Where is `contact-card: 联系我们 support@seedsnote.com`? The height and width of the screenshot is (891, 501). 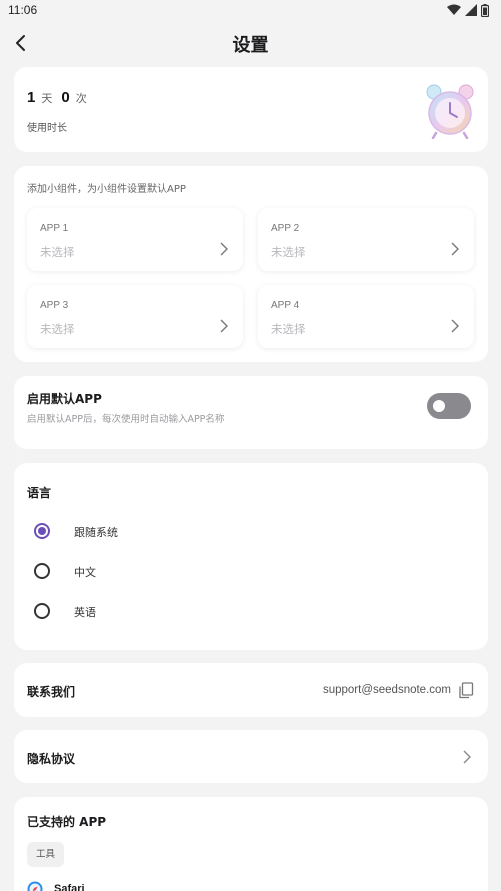 contact-card: 联系我们 support@seedsnote.com is located at coordinates (251, 690).